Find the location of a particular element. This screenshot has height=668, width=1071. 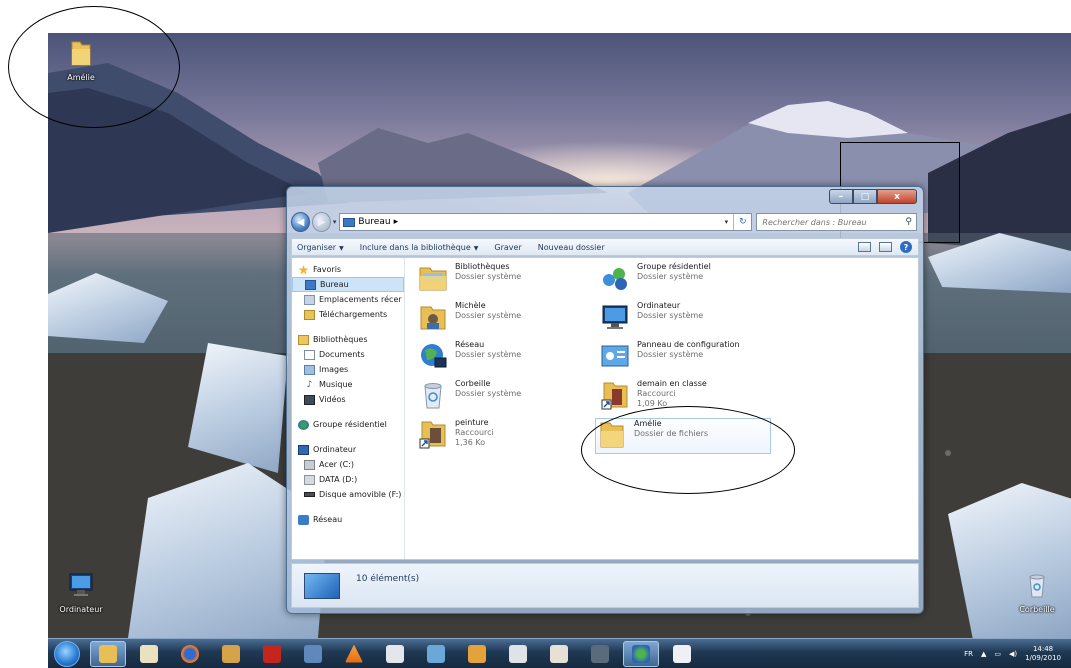

maximize-button: □ is located at coordinates (865, 196).